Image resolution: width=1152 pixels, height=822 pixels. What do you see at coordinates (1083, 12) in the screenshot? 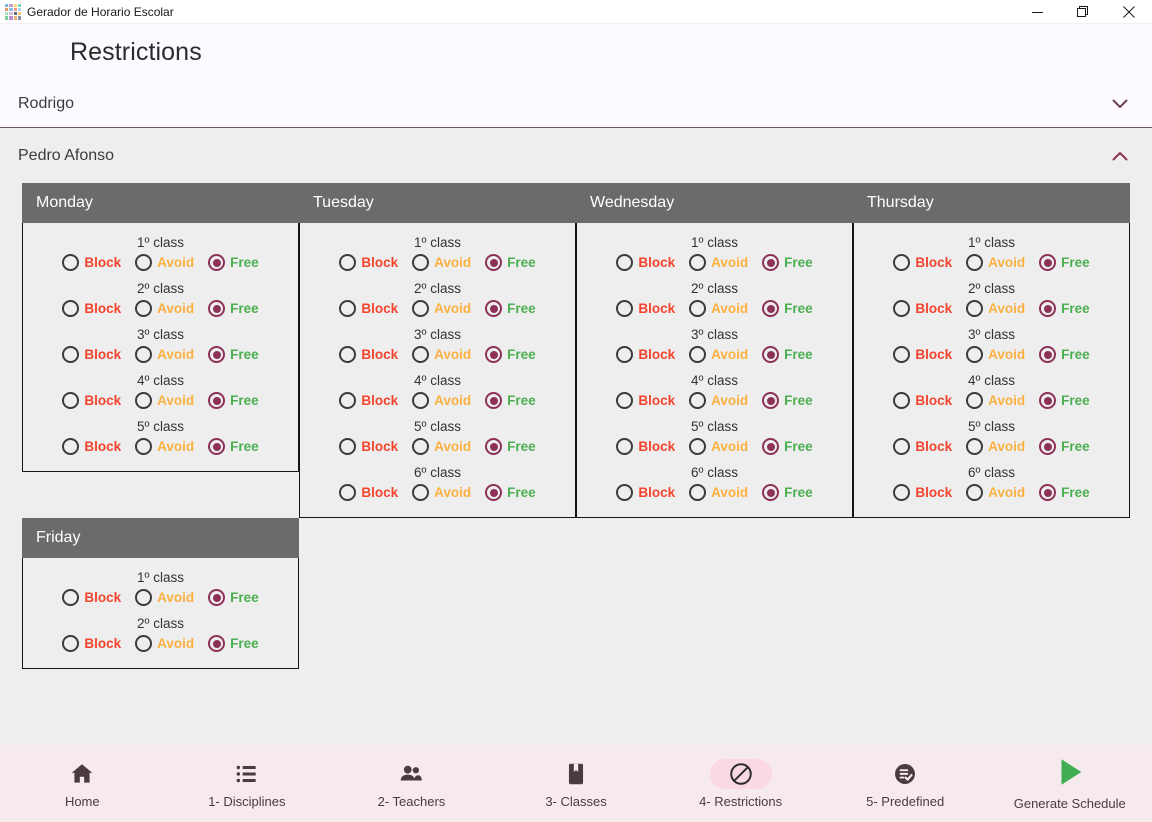
I see `maximize-button` at bounding box center [1083, 12].